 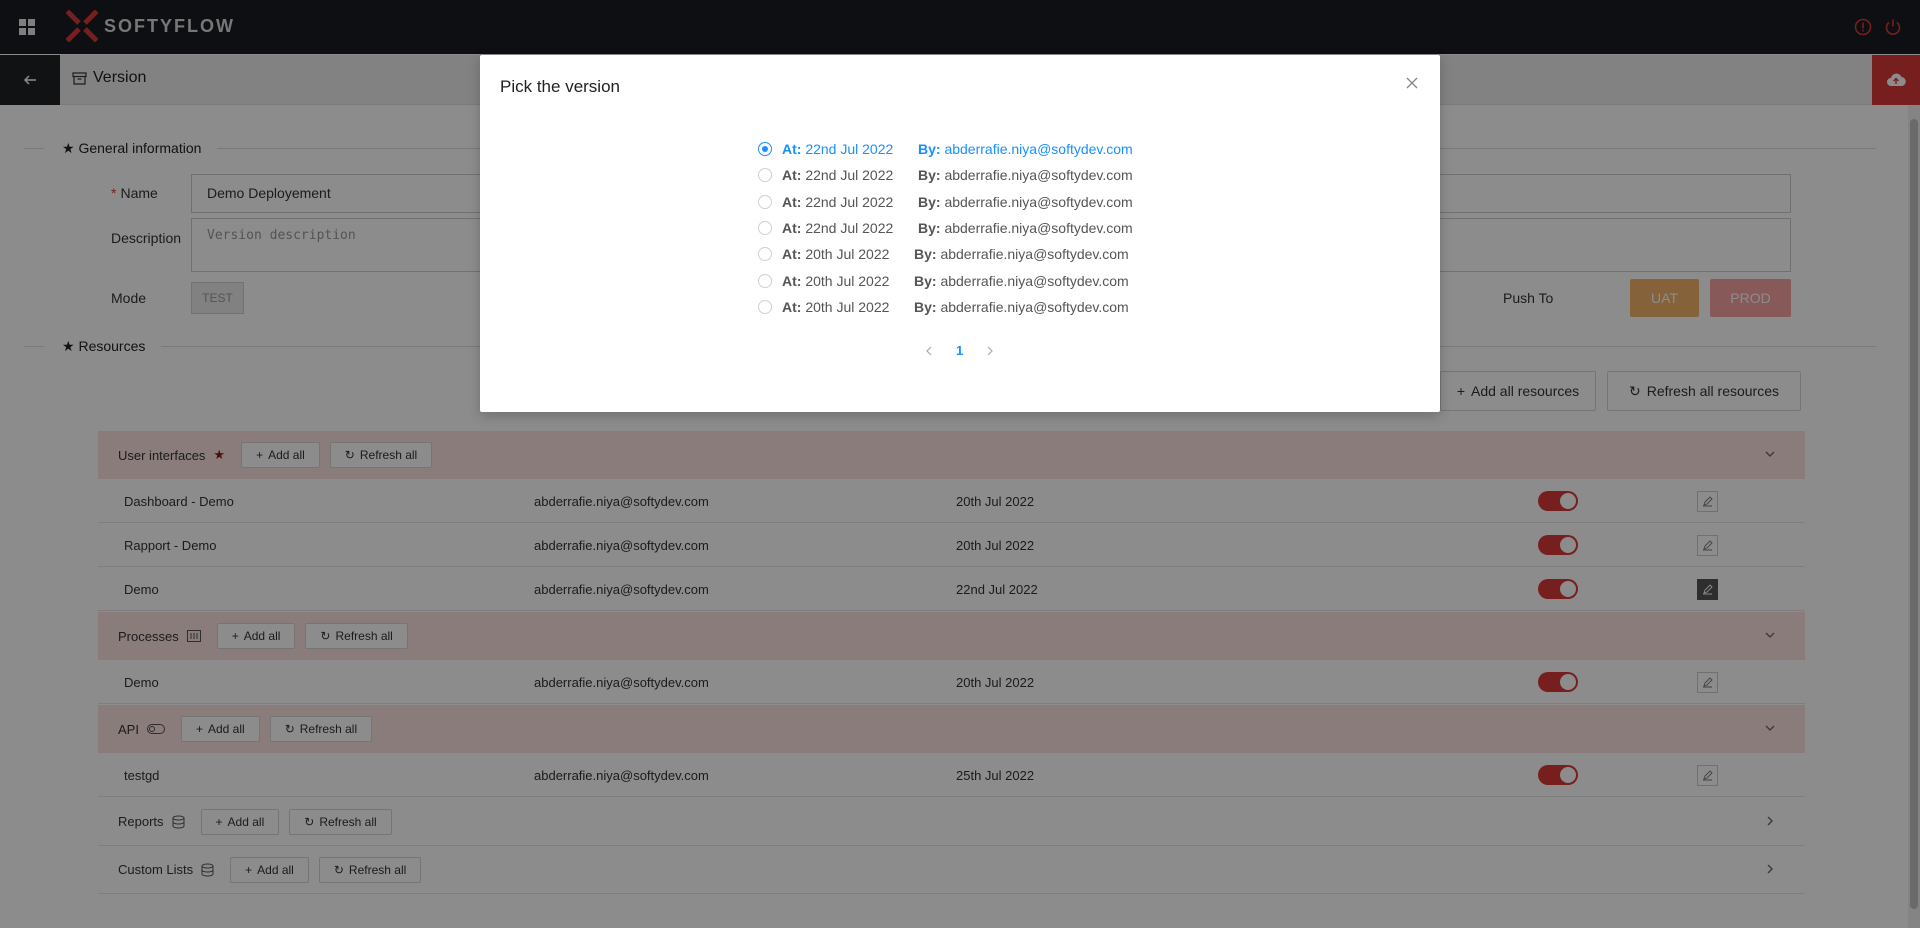 What do you see at coordinates (990, 351) in the screenshot?
I see `chevron-right-icon` at bounding box center [990, 351].